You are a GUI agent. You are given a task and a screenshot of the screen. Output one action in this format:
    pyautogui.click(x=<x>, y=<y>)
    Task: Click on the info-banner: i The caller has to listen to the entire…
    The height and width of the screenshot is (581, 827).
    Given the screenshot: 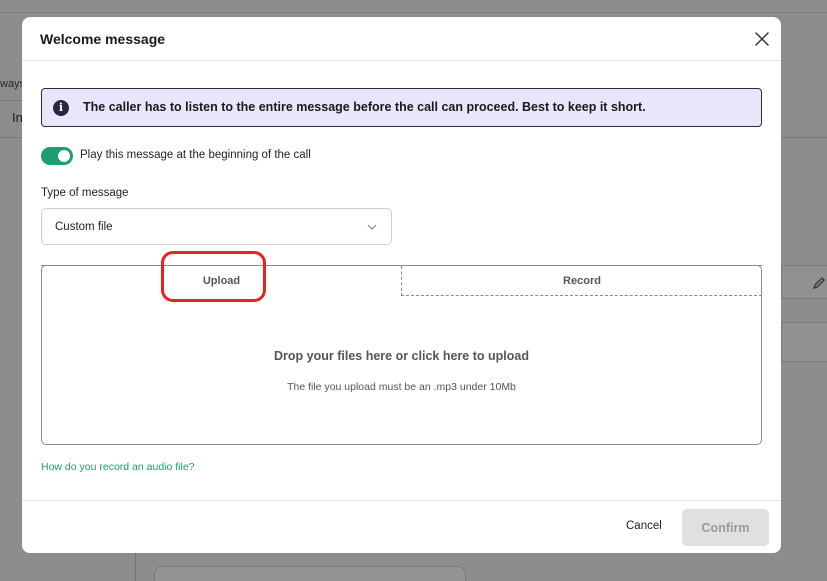 What is the action you would take?
    pyautogui.click(x=401, y=107)
    